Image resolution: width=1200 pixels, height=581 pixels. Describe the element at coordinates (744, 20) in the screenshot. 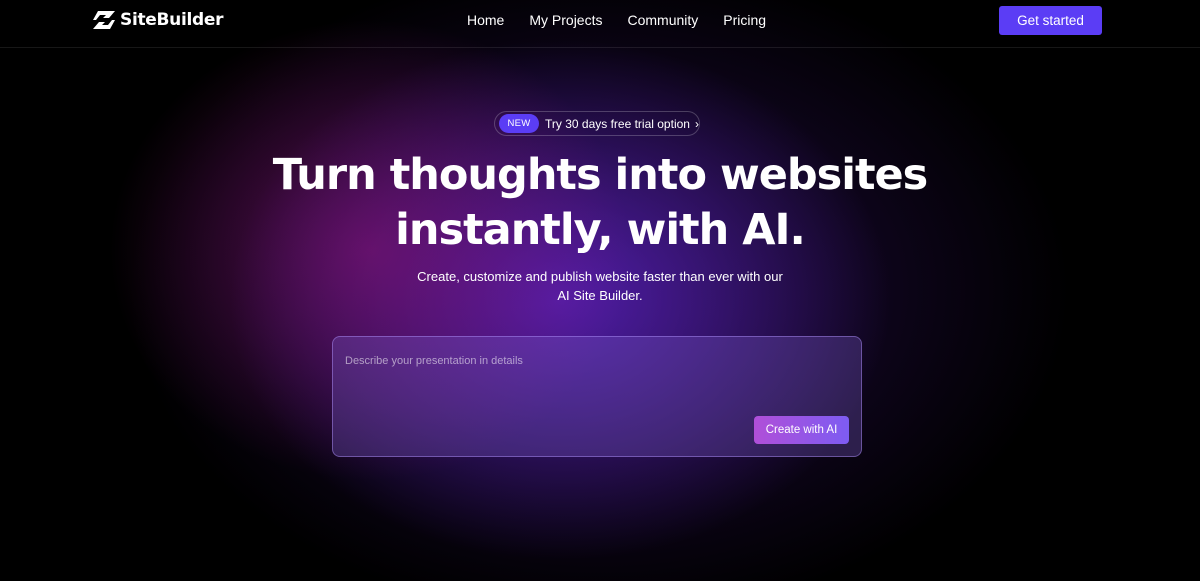

I see `nav-link-pricing: Pricing` at that location.